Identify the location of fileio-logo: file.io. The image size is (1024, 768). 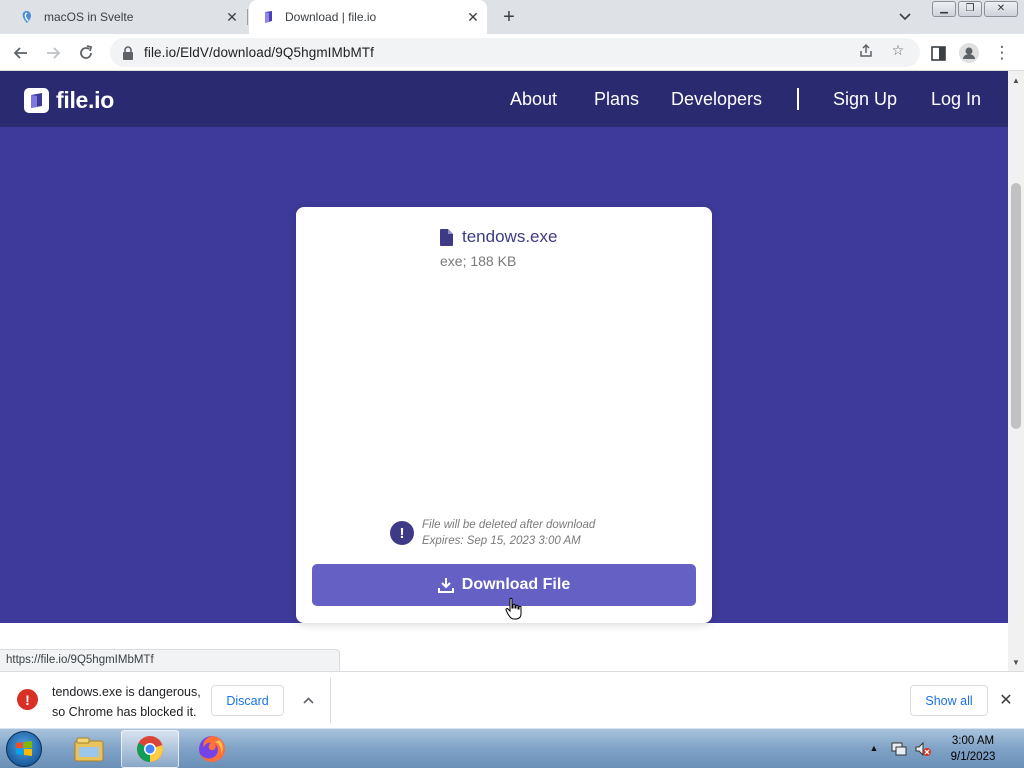
(69, 100).